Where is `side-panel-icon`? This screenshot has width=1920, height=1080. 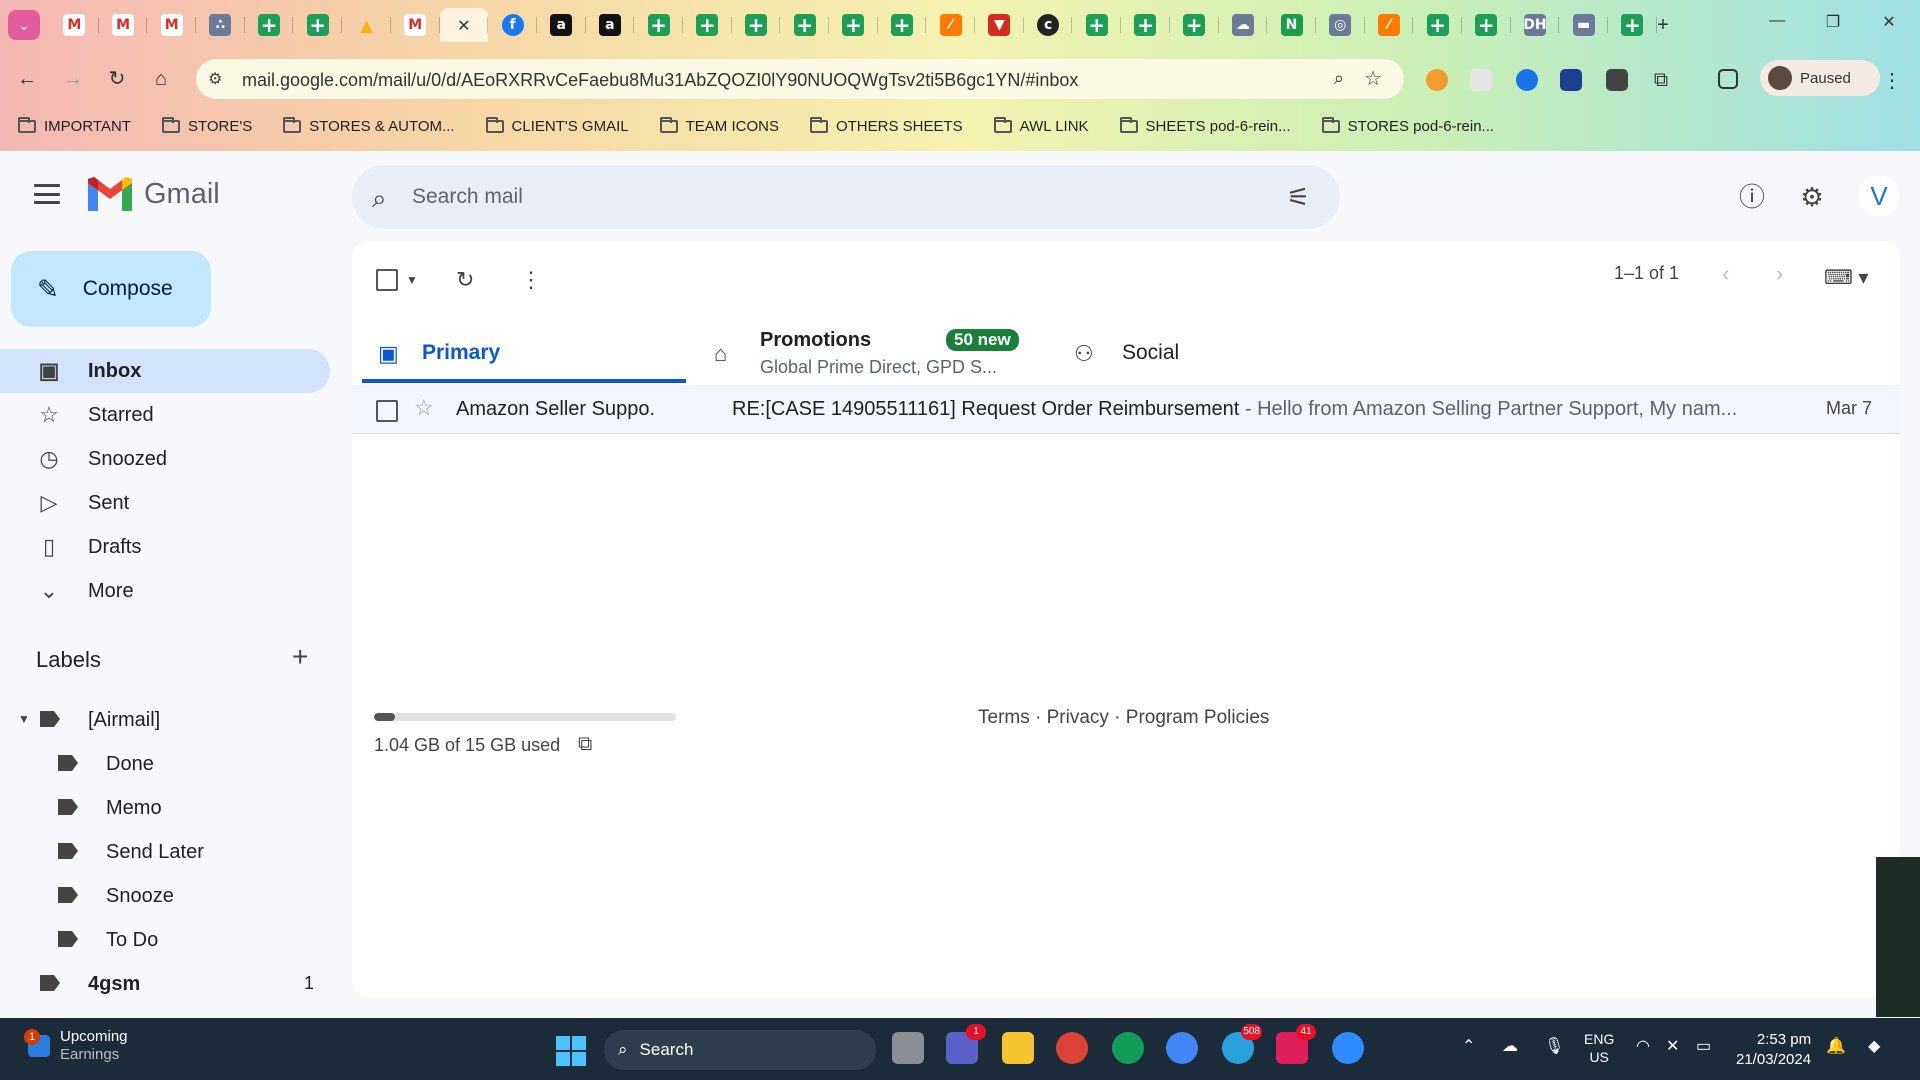 side-panel-icon is located at coordinates (1728, 79).